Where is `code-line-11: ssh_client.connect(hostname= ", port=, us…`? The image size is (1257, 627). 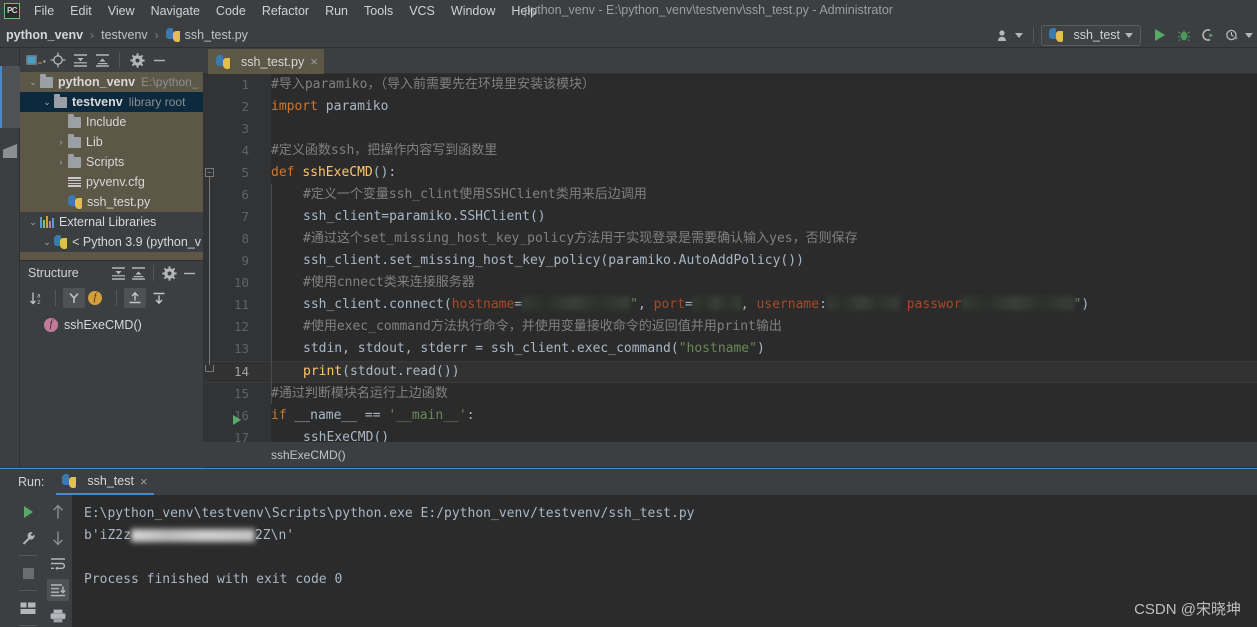
code-line-11: ssh_client.connect(hostname= ", port=, us… is located at coordinates (696, 304).